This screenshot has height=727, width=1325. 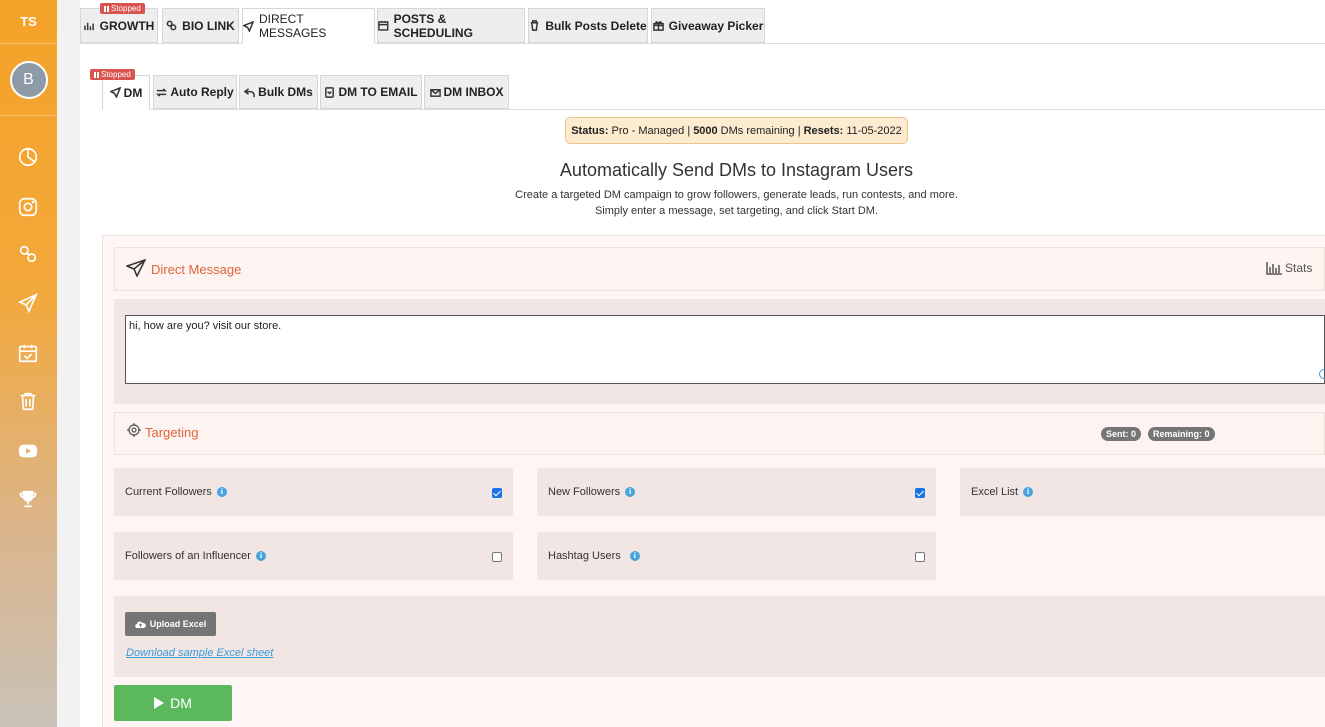 What do you see at coordinates (1121, 434) in the screenshot?
I see `sent-count-badge: Sent: 0` at bounding box center [1121, 434].